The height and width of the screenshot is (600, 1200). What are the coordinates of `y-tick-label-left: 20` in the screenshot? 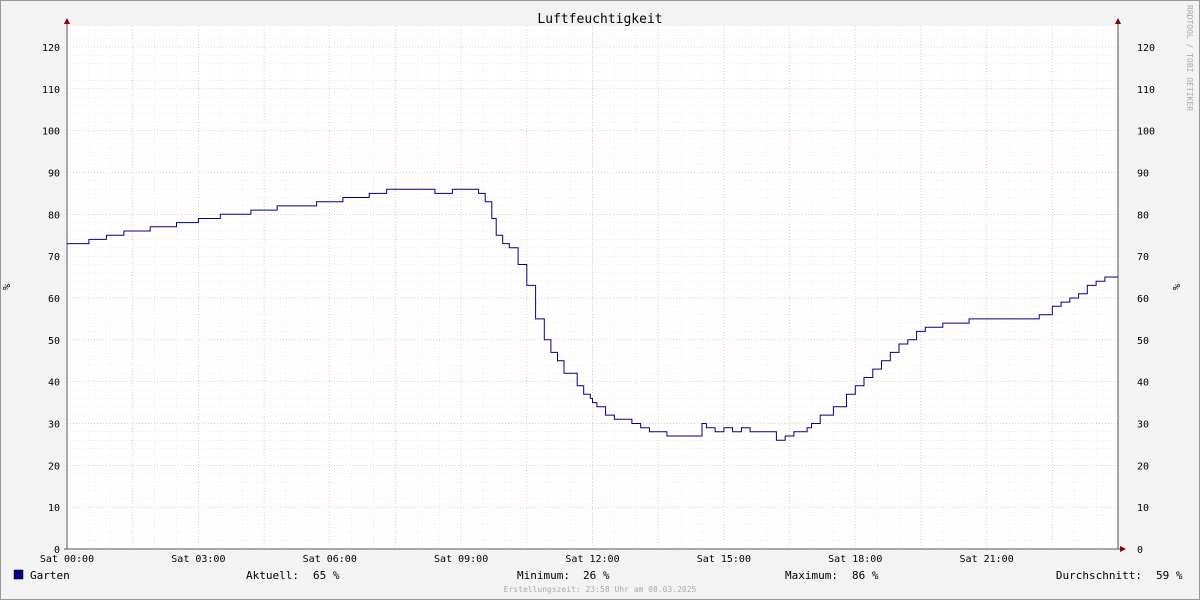 It's located at (54, 466).